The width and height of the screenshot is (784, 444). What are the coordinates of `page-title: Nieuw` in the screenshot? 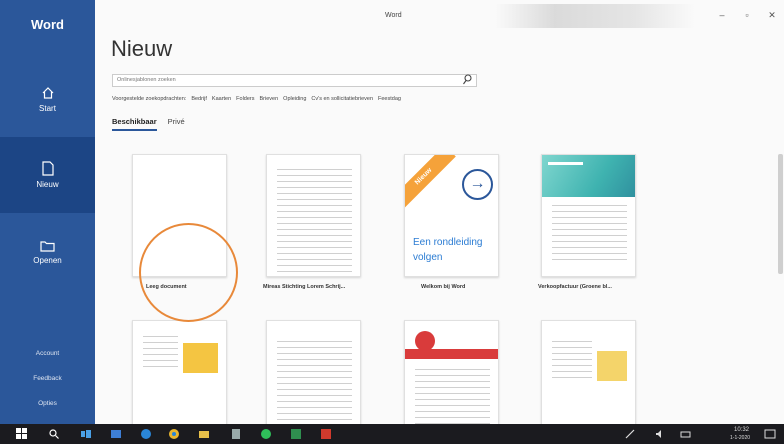 It's located at (142, 48).